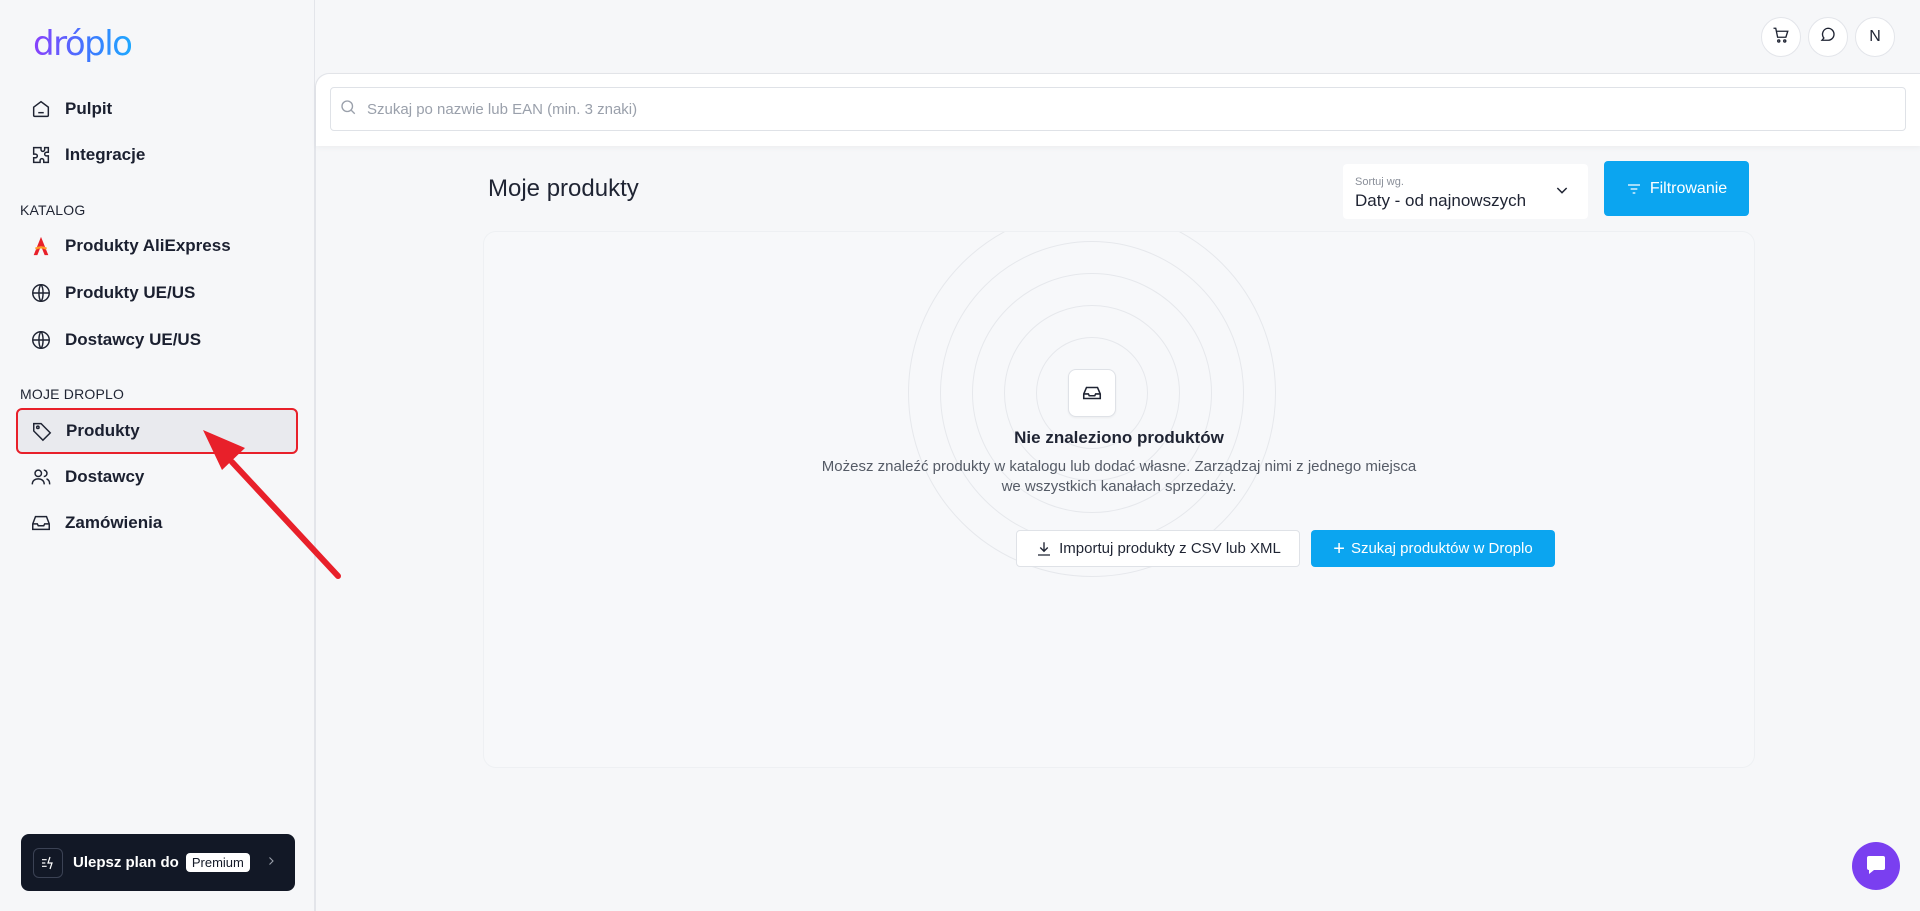 The height and width of the screenshot is (911, 1920). Describe the element at coordinates (1875, 37) in the screenshot. I see `avatar: N` at that location.